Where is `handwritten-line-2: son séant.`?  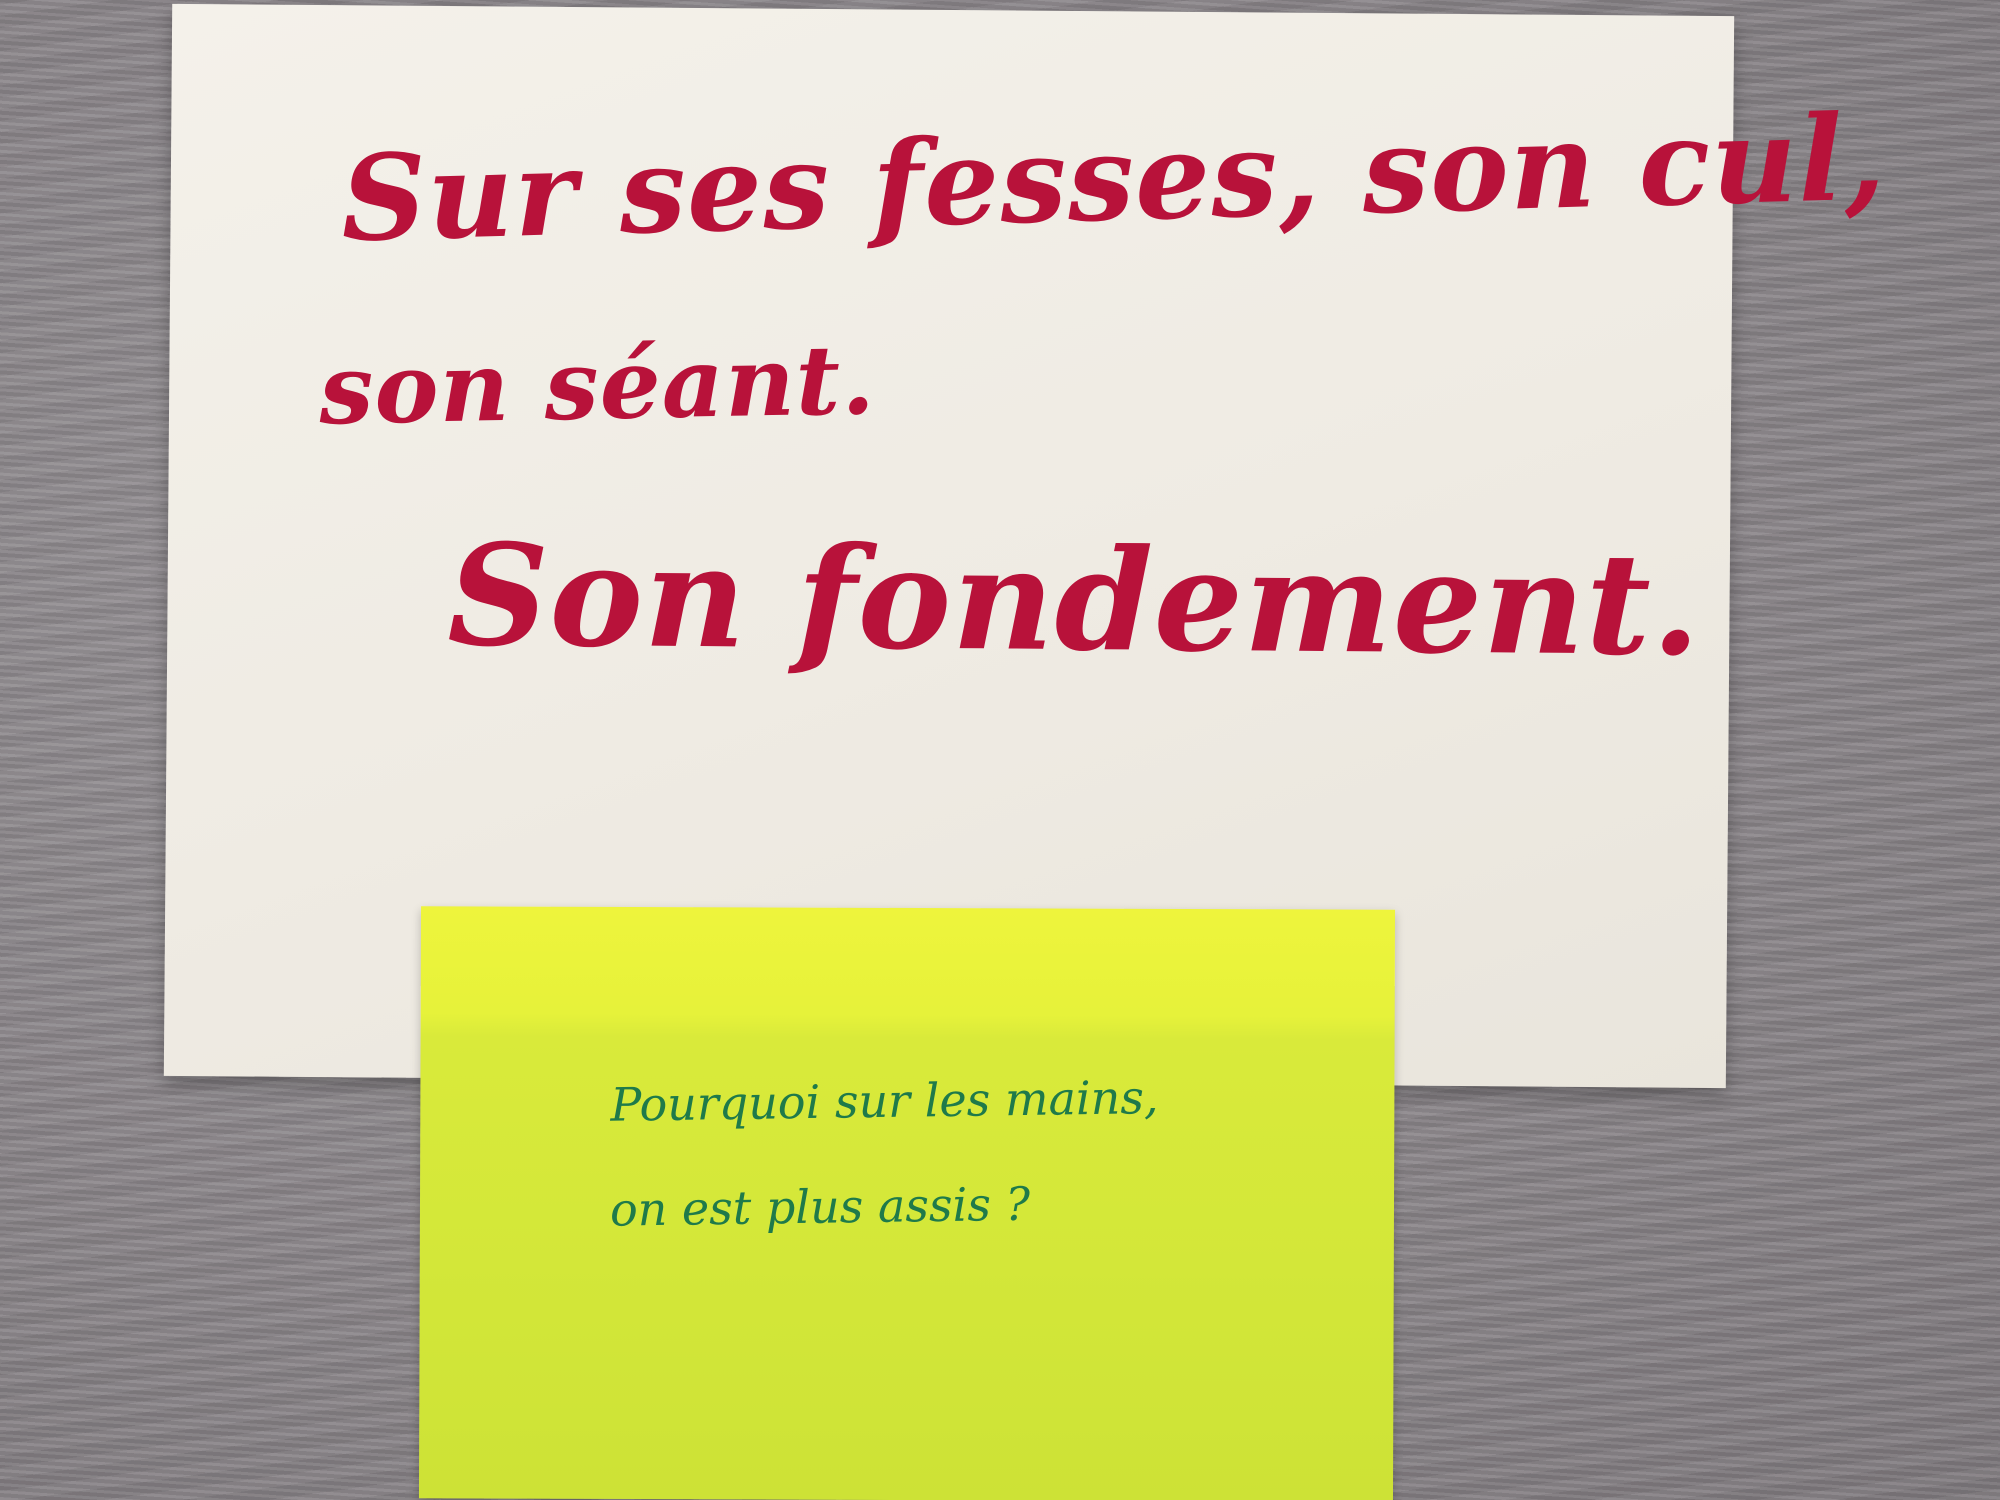 handwritten-line-2: son séant. is located at coordinates (597, 385).